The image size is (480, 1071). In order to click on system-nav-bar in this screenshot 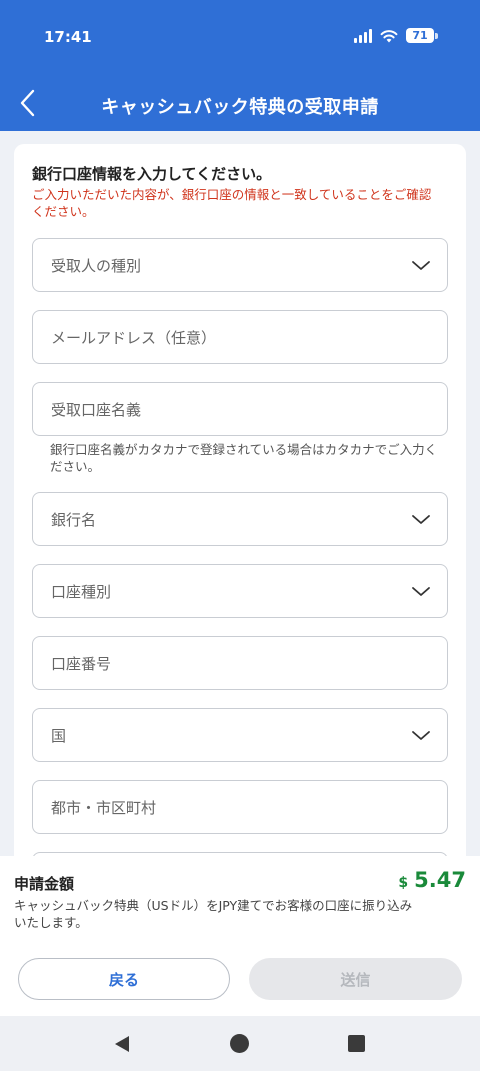, I will do `click(240, 1043)`.